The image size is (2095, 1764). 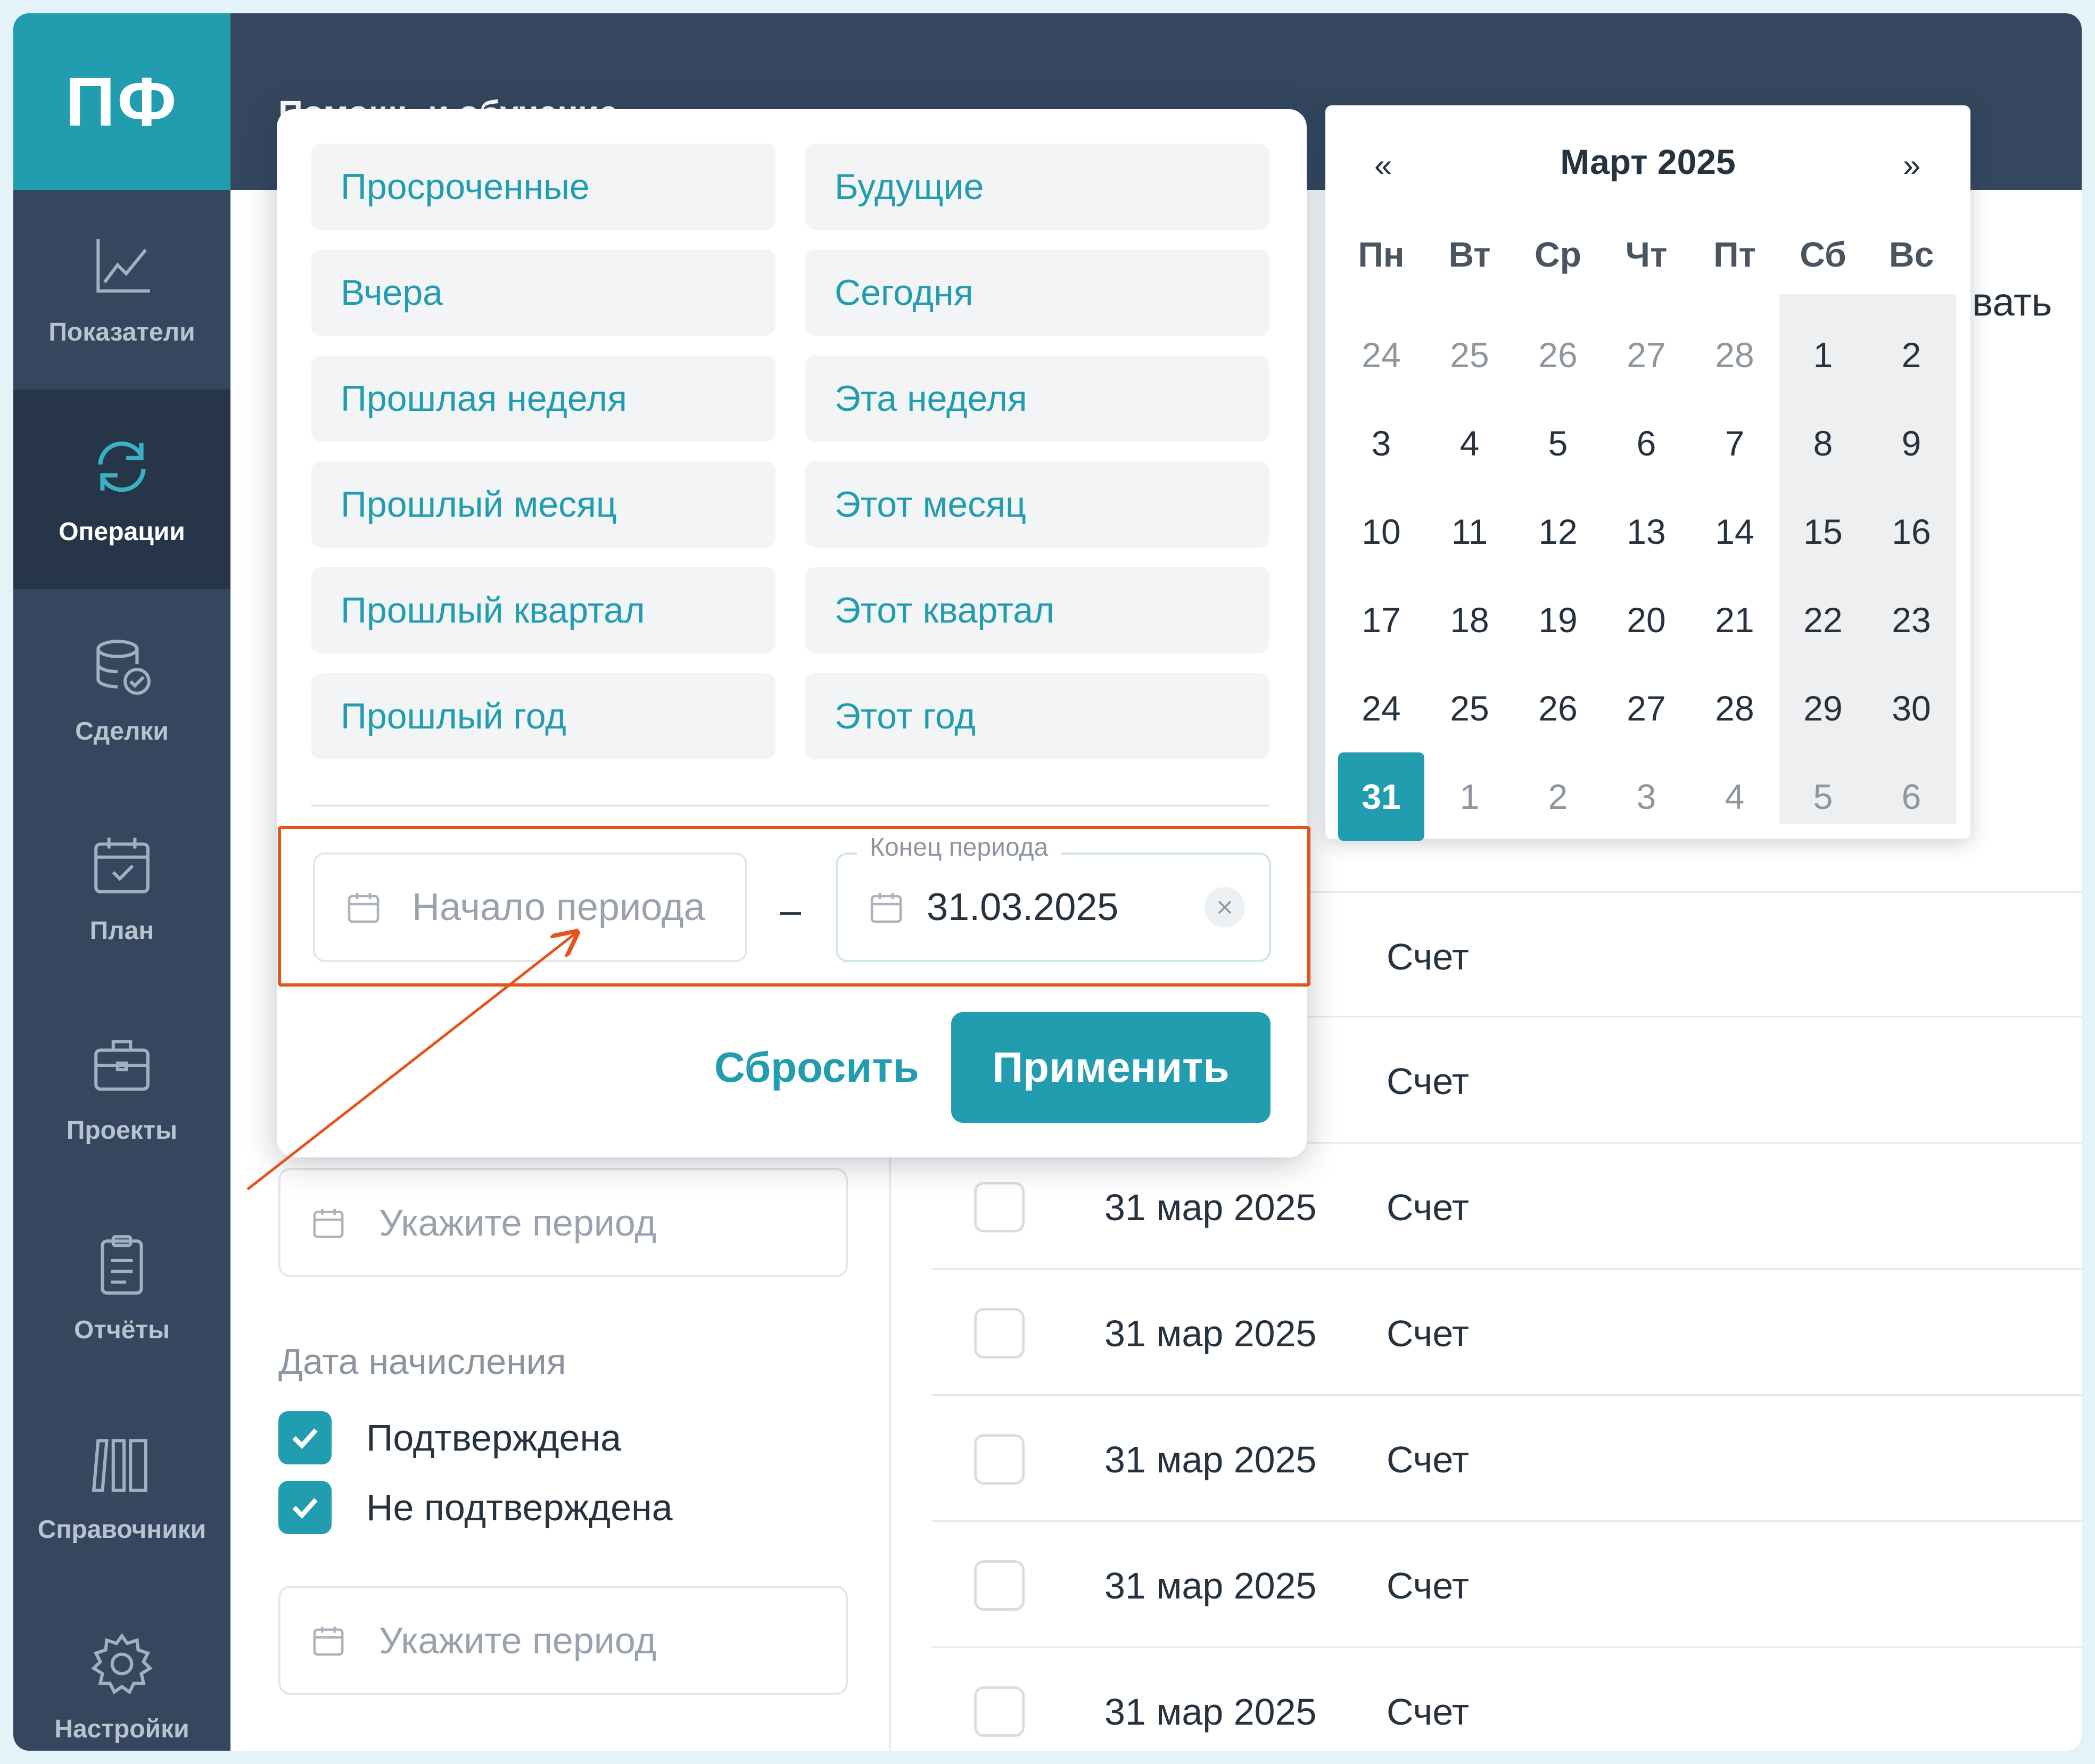 What do you see at coordinates (1911, 620) in the screenshot?
I see `calendar-day: 23` at bounding box center [1911, 620].